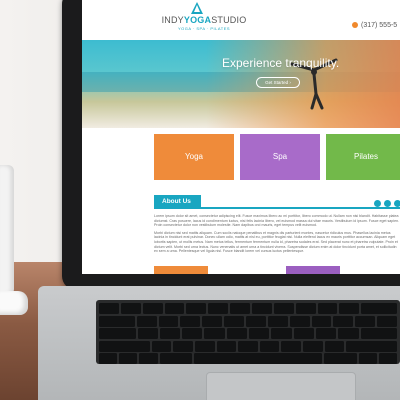 This screenshot has height=400, width=400. I want to click on laptop-keyboard, so click(248, 332).